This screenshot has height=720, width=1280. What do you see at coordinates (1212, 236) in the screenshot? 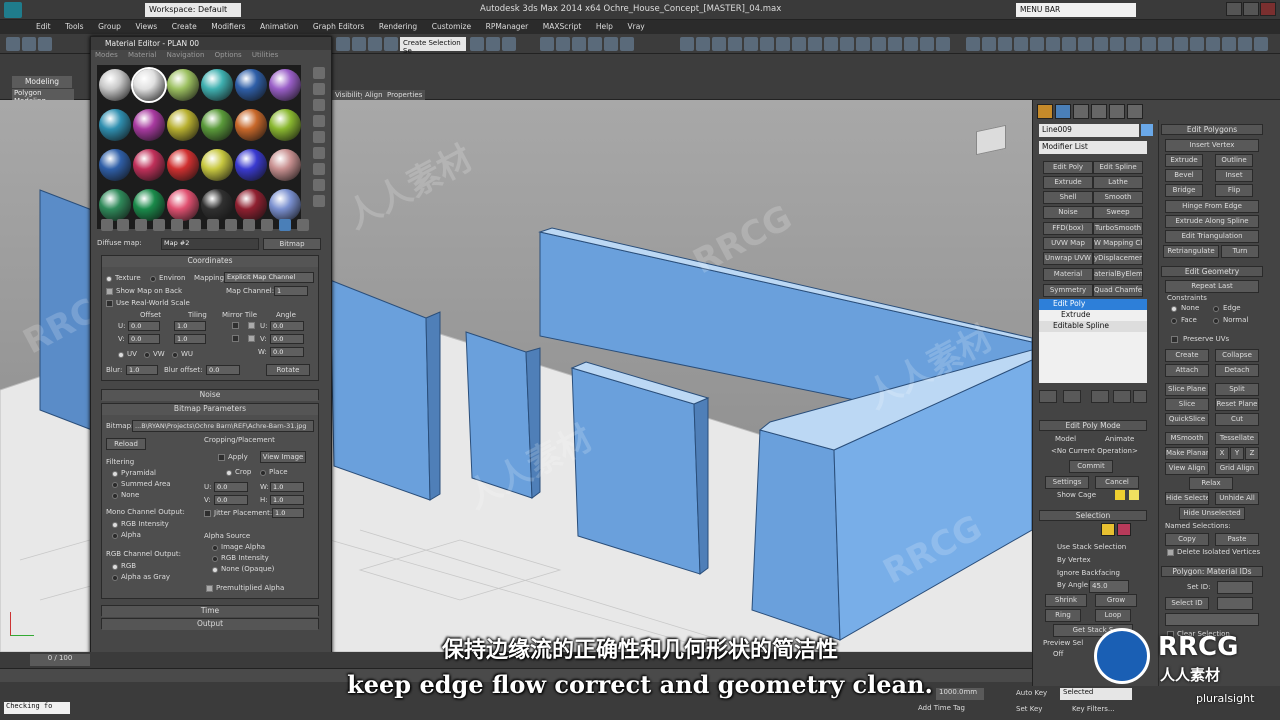
I see `edit-triangulation-button: Edit Triangulation` at bounding box center [1212, 236].